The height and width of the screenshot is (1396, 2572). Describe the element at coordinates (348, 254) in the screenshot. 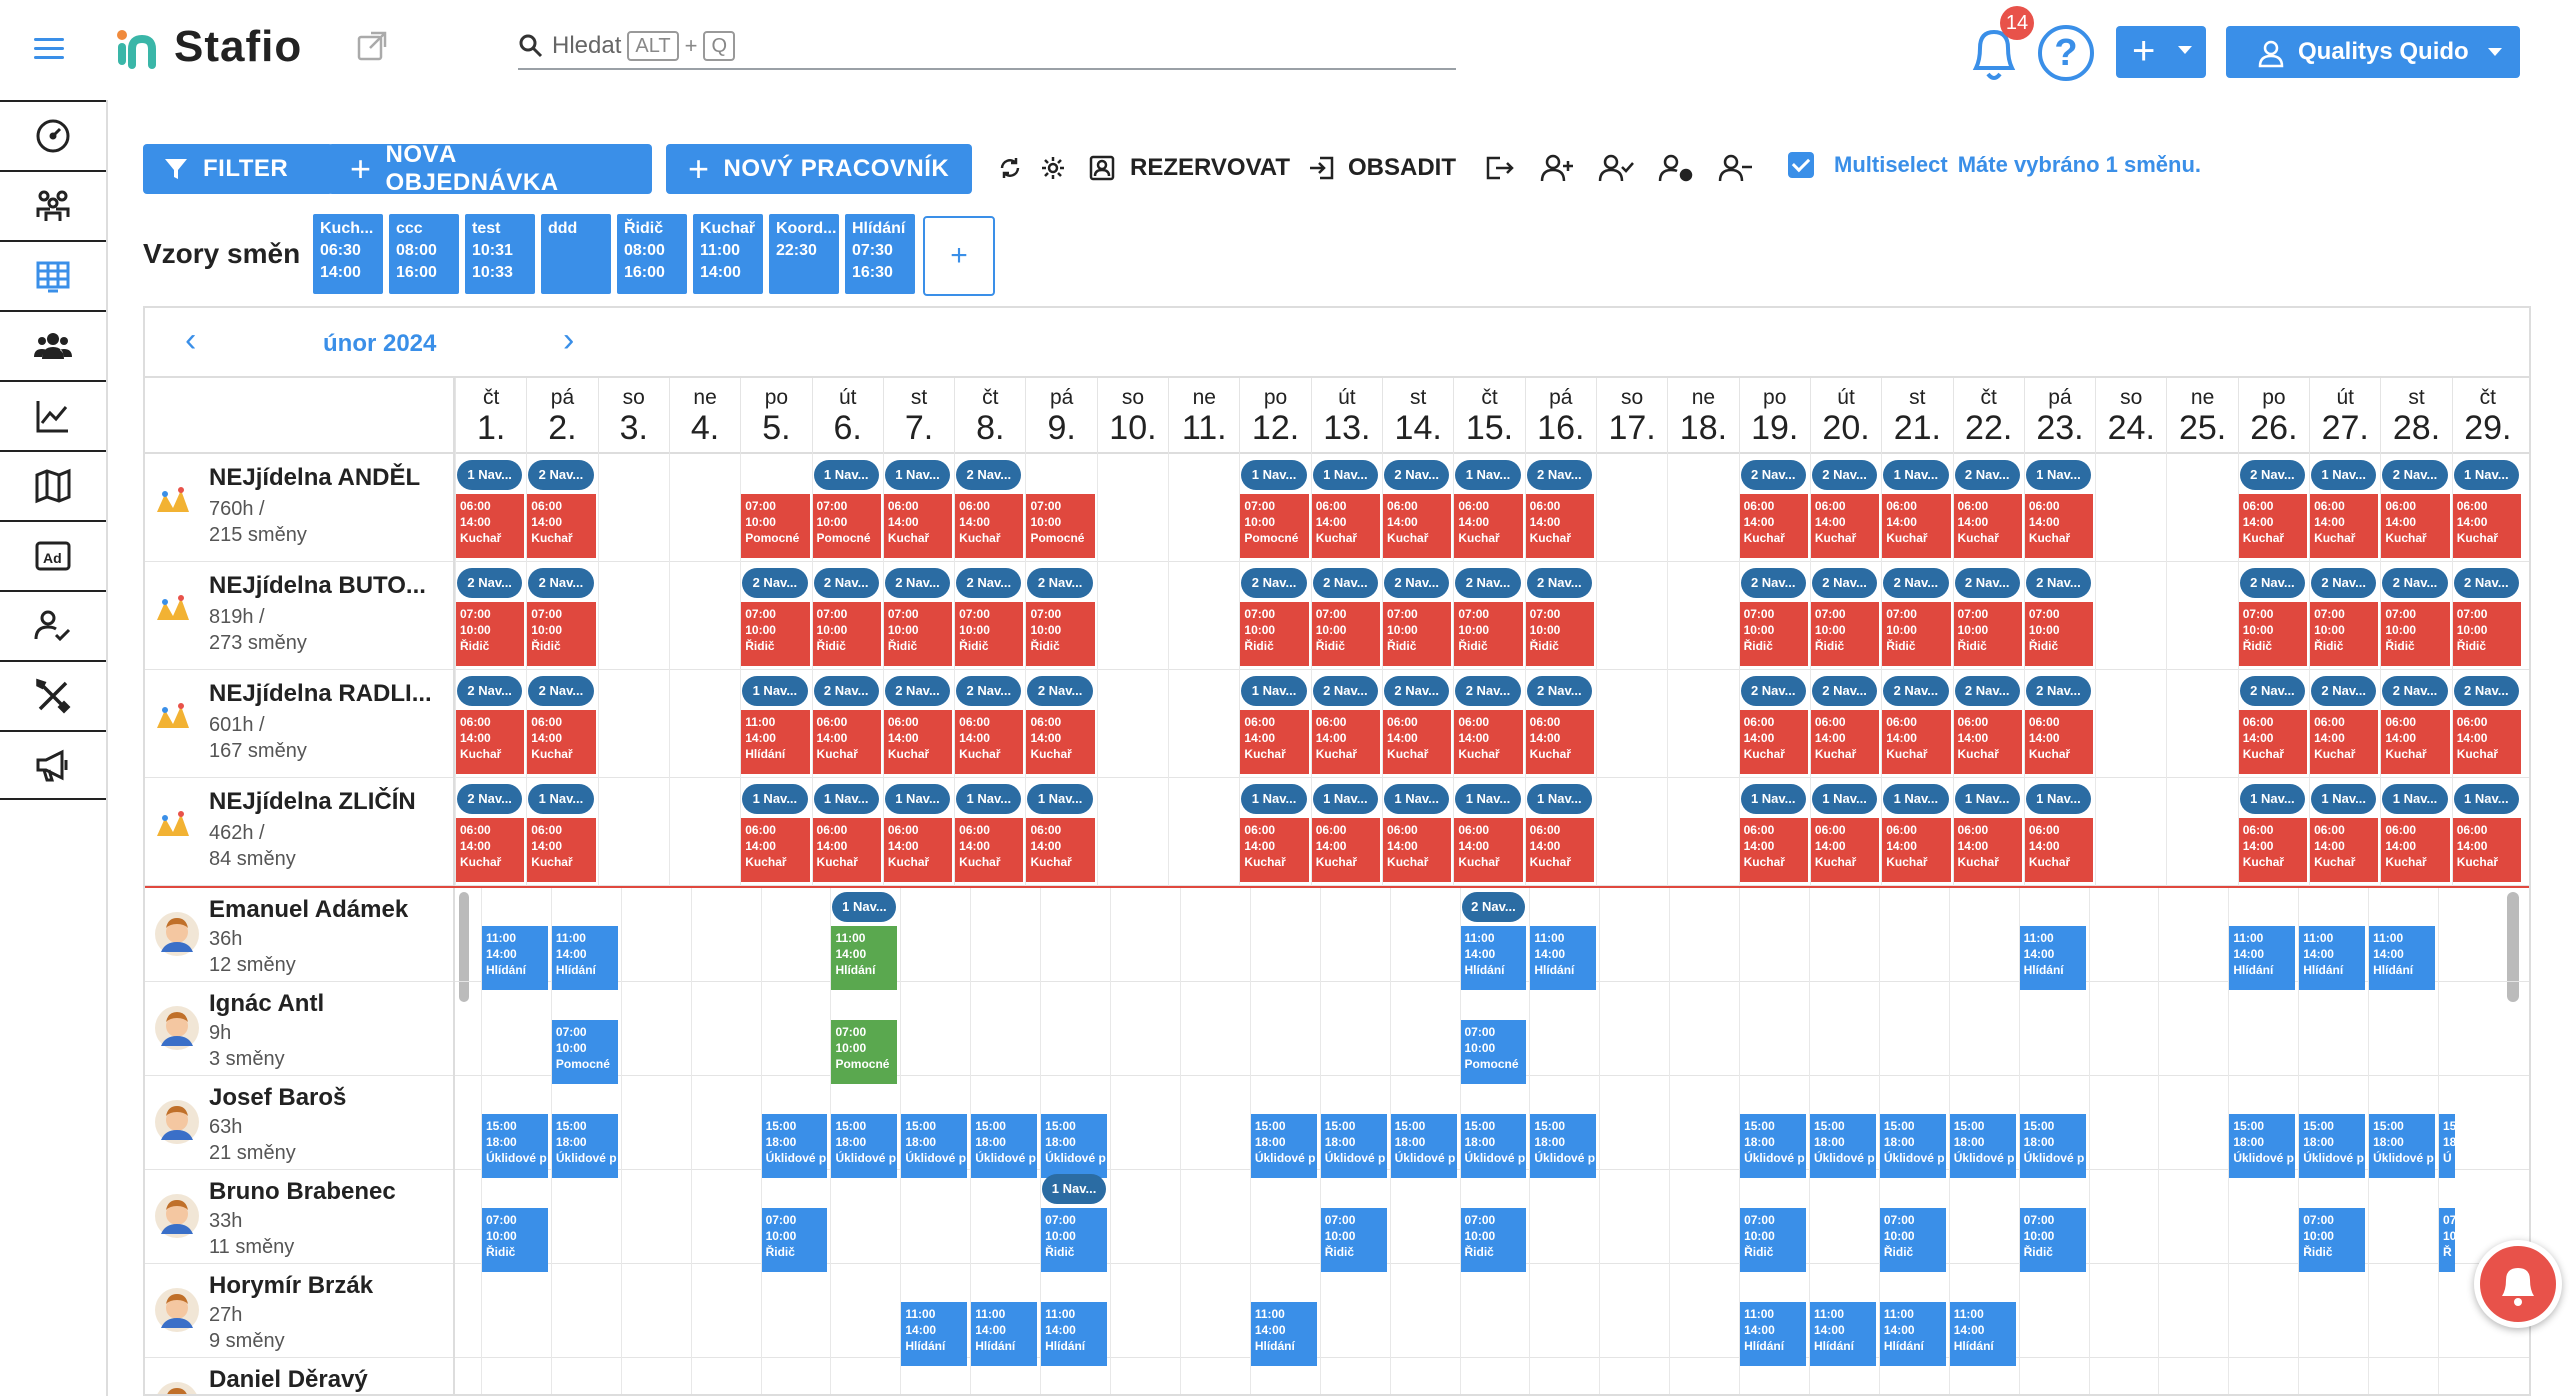

I see `shift-pattern-card: Kuch... 06:30 14:00` at that location.